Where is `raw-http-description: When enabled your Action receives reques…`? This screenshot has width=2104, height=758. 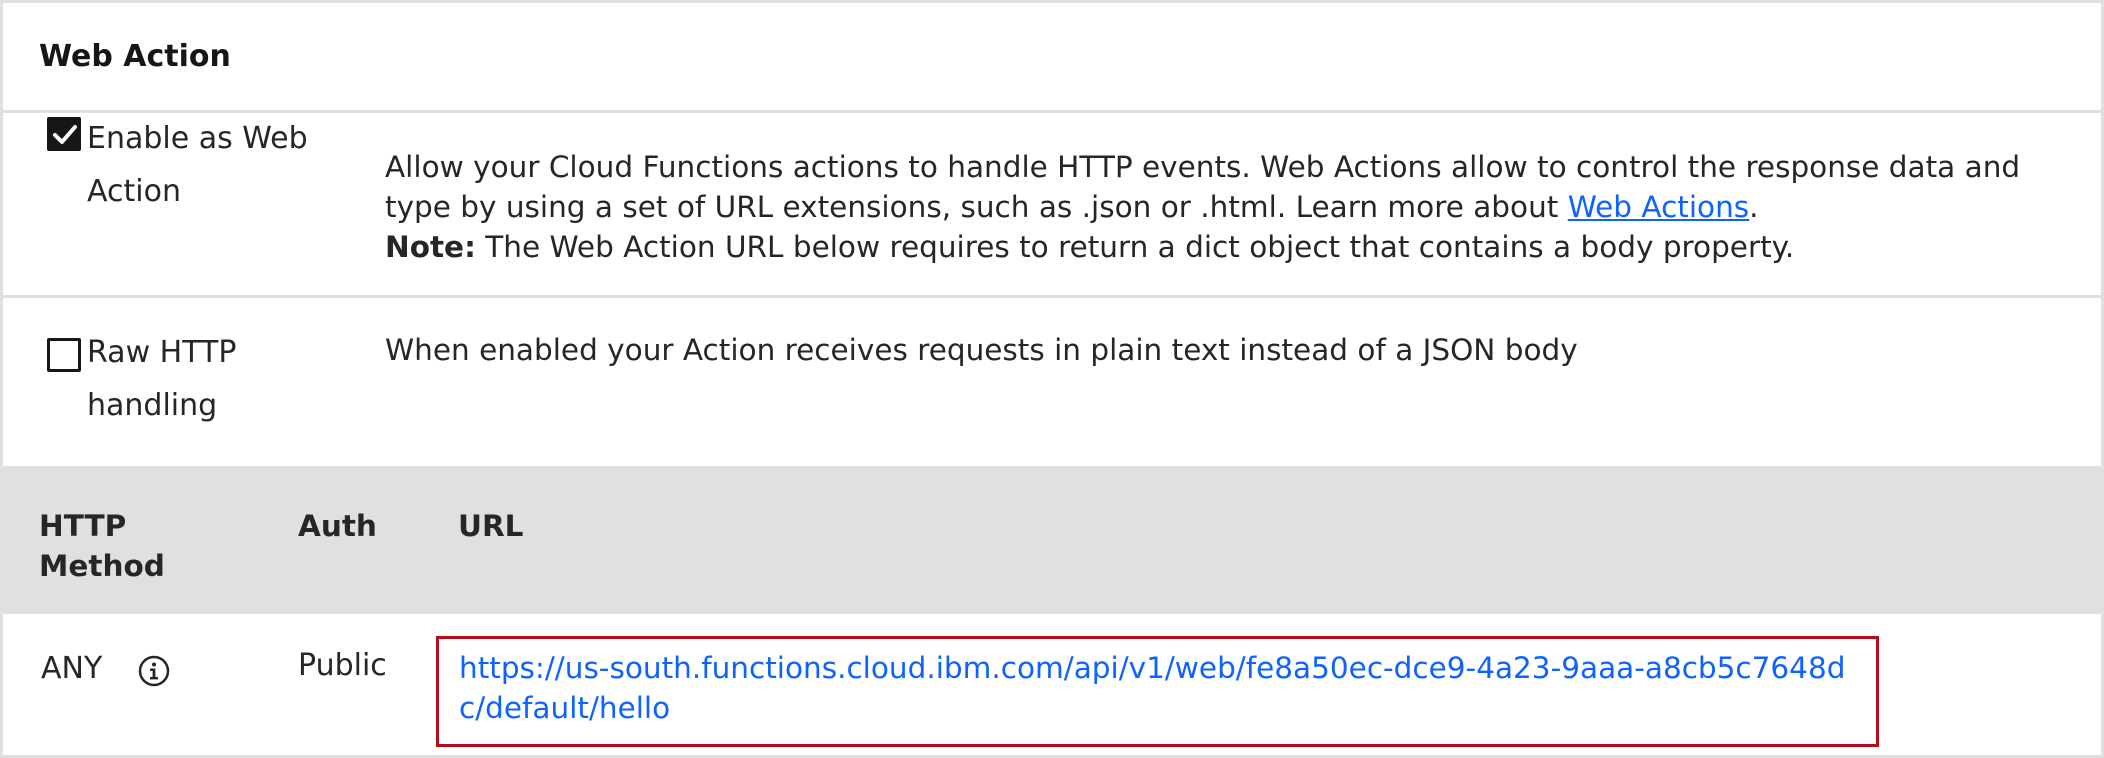
raw-http-description: When enabled your Action receives reques… is located at coordinates (981, 350).